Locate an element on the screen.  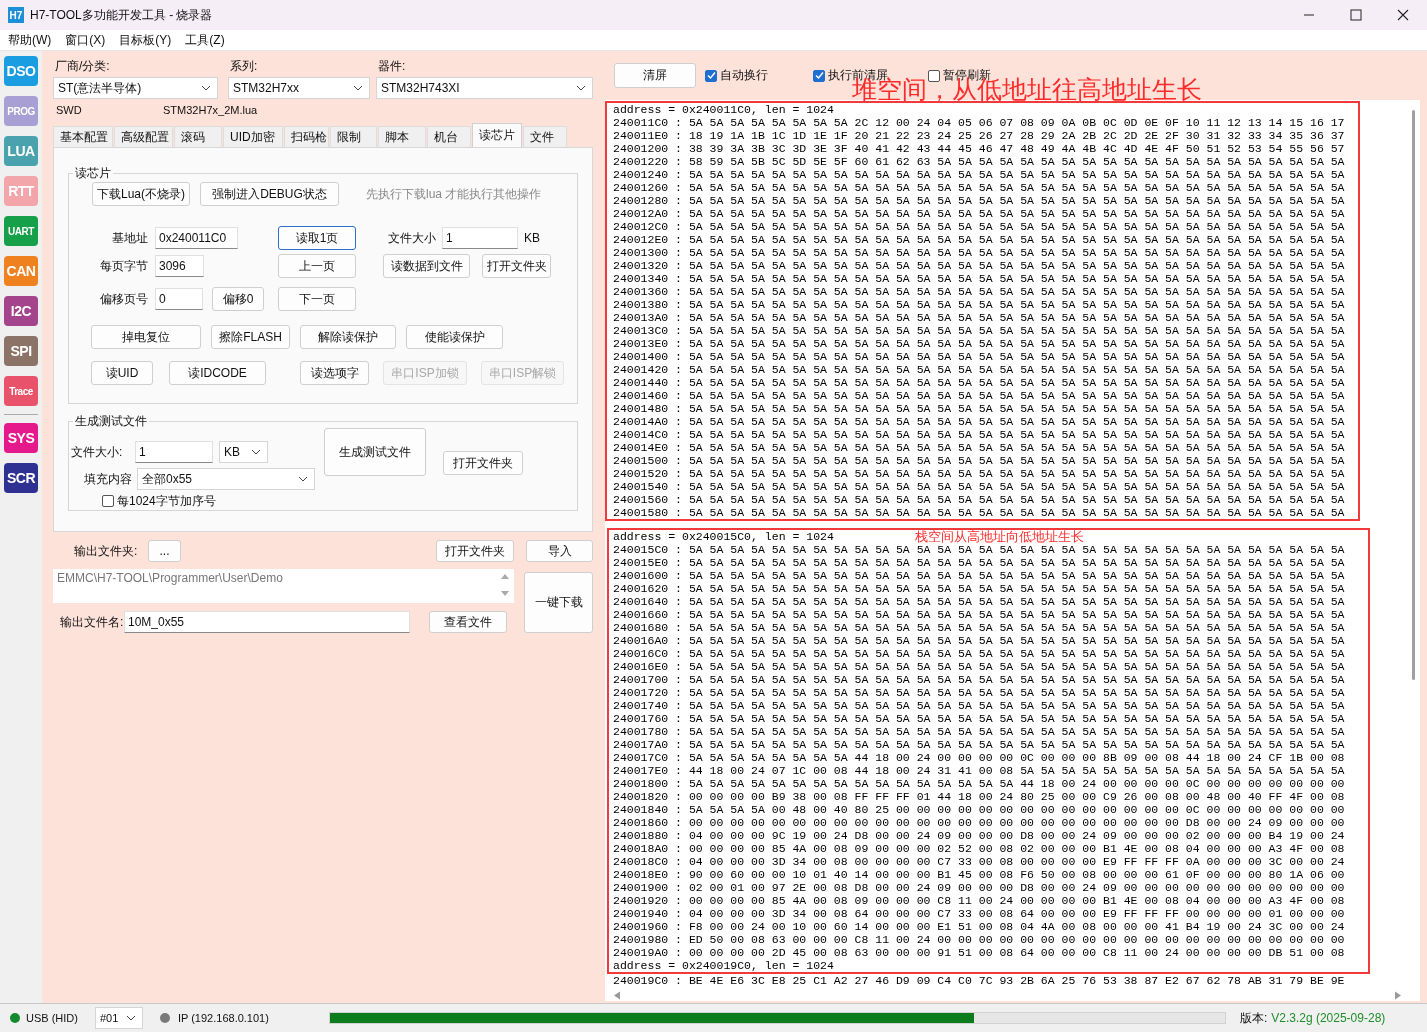
button: 强制进入DEBUG状态 is located at coordinates (269, 194).